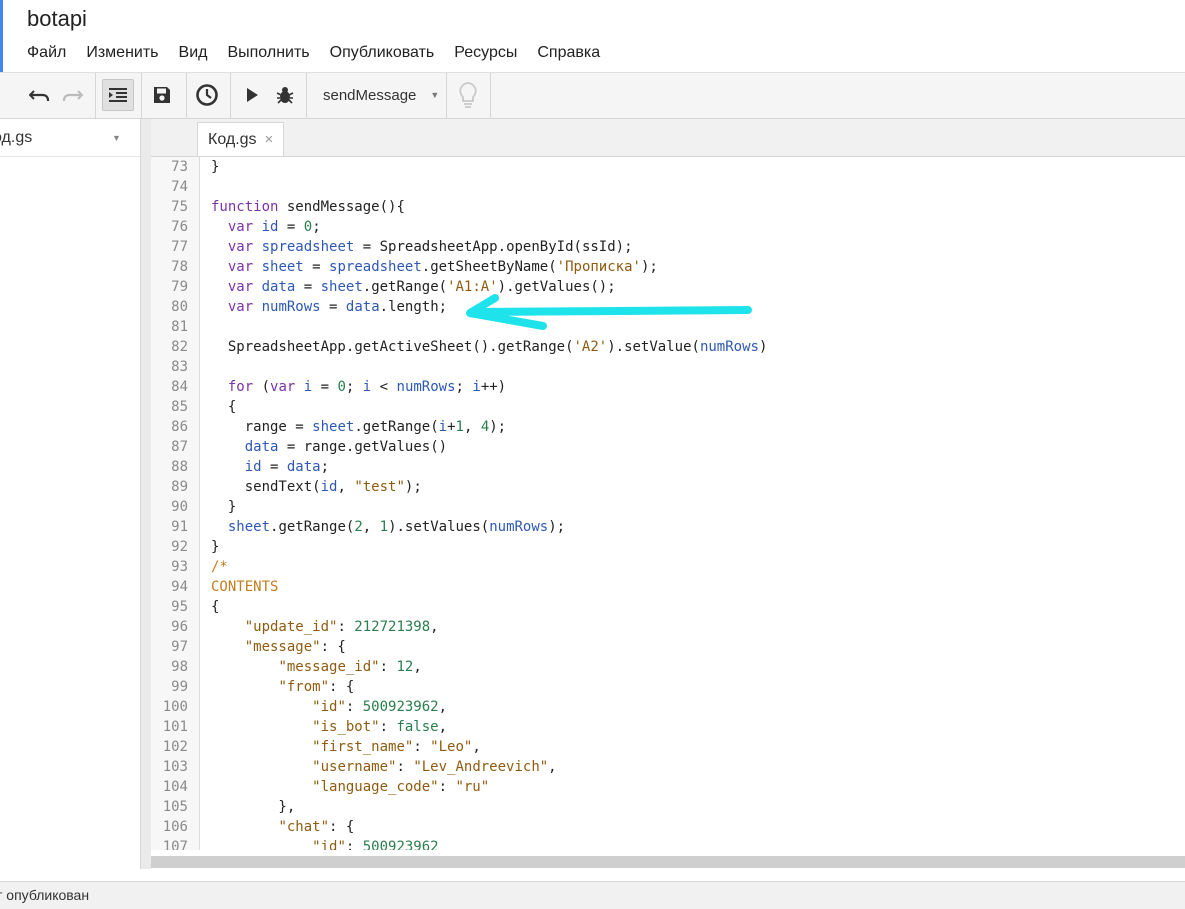 The image size is (1185, 909). I want to click on code-line: for (var i = 0; i < numRows; i++), so click(696, 387).